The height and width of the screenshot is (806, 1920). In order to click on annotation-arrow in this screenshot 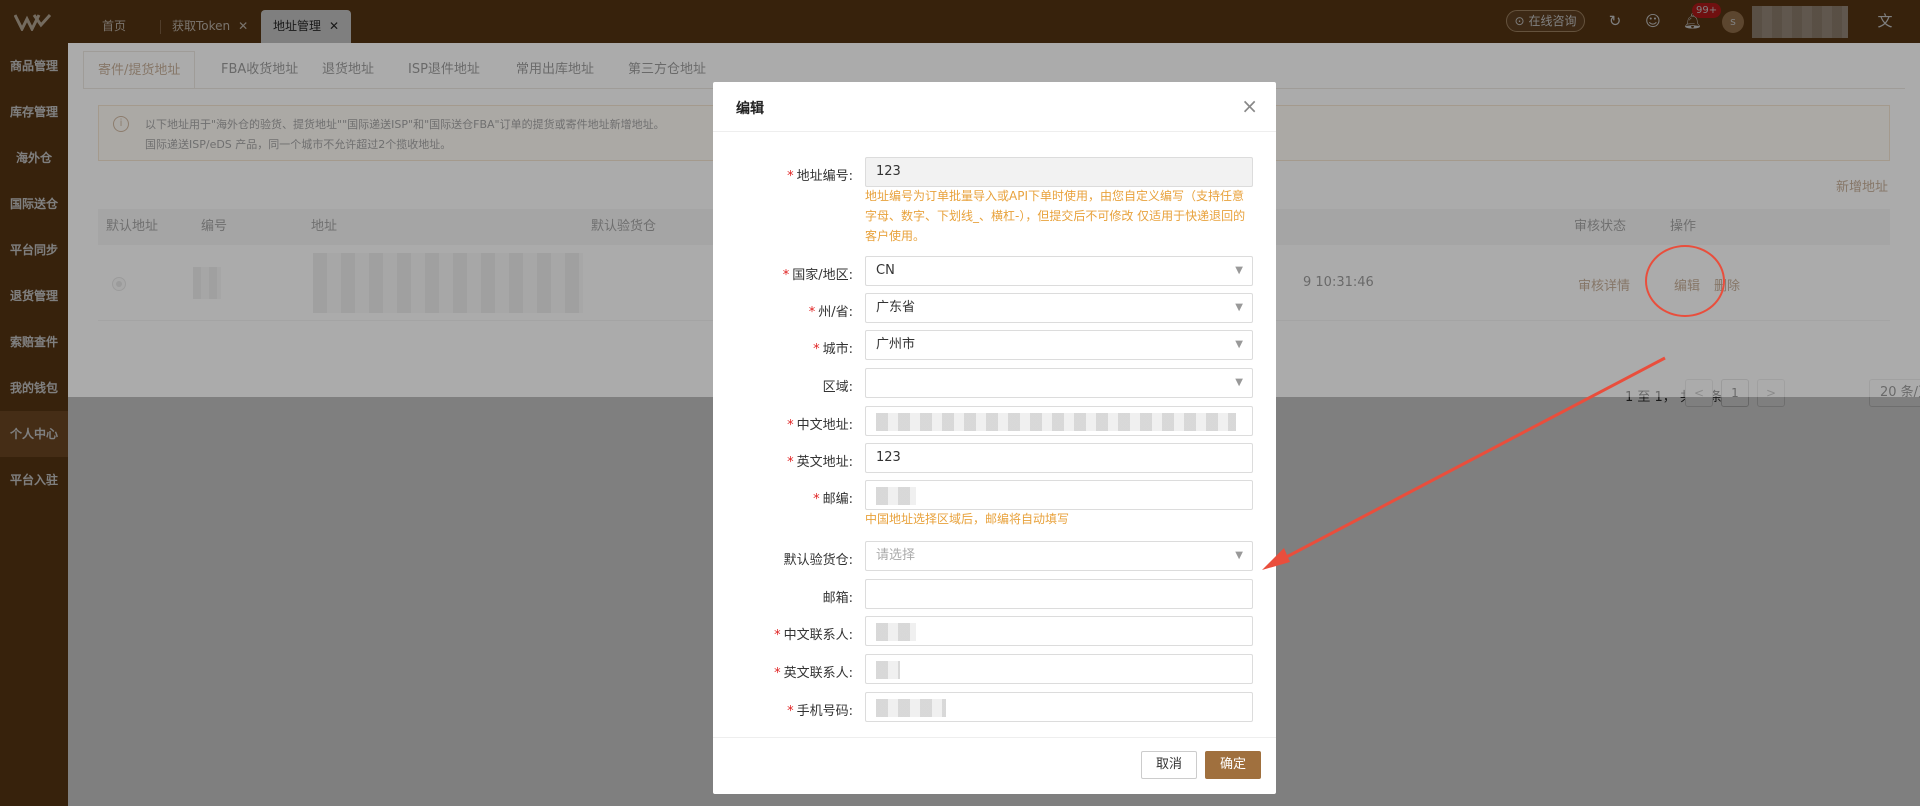, I will do `click(1464, 463)`.